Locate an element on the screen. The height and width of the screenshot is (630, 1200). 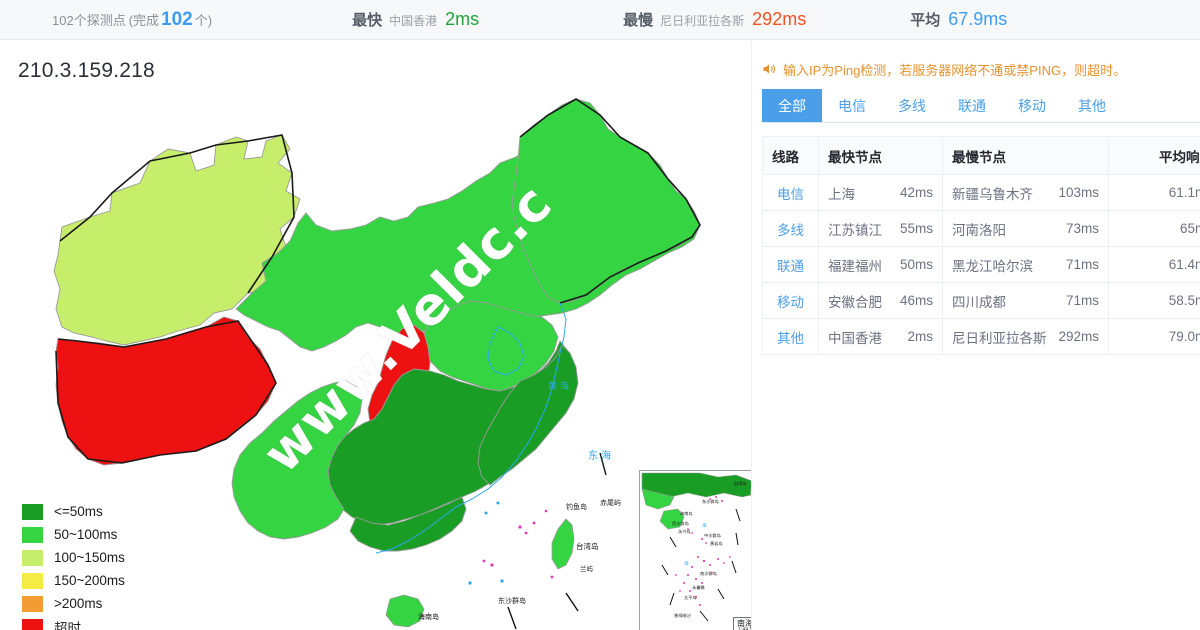
row-line-mobile: 移动 is located at coordinates (790, 300).